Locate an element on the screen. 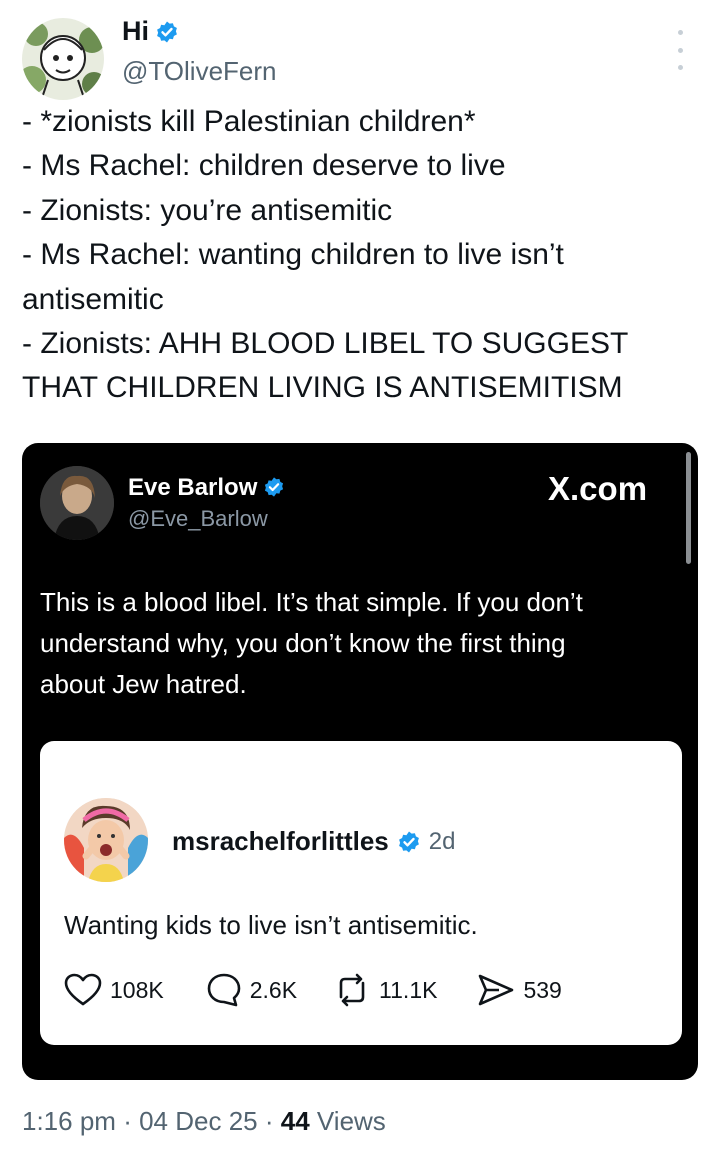 The height and width of the screenshot is (1157, 720). site-label: X.com is located at coordinates (598, 488).